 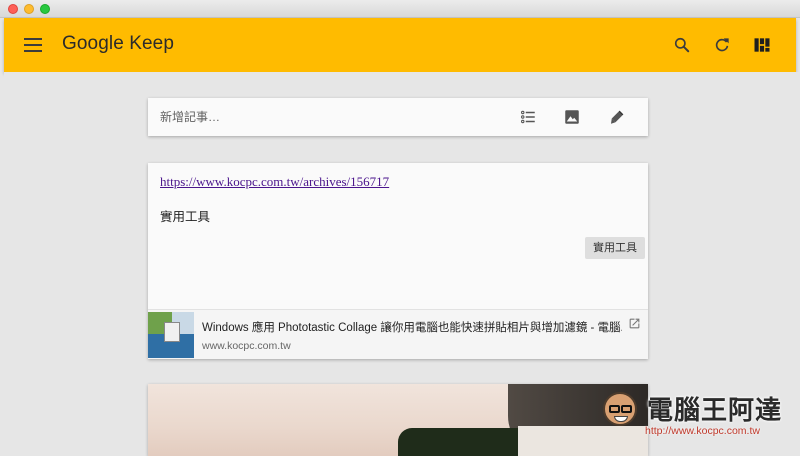 I want to click on refresh-icon, so click(x=722, y=45).